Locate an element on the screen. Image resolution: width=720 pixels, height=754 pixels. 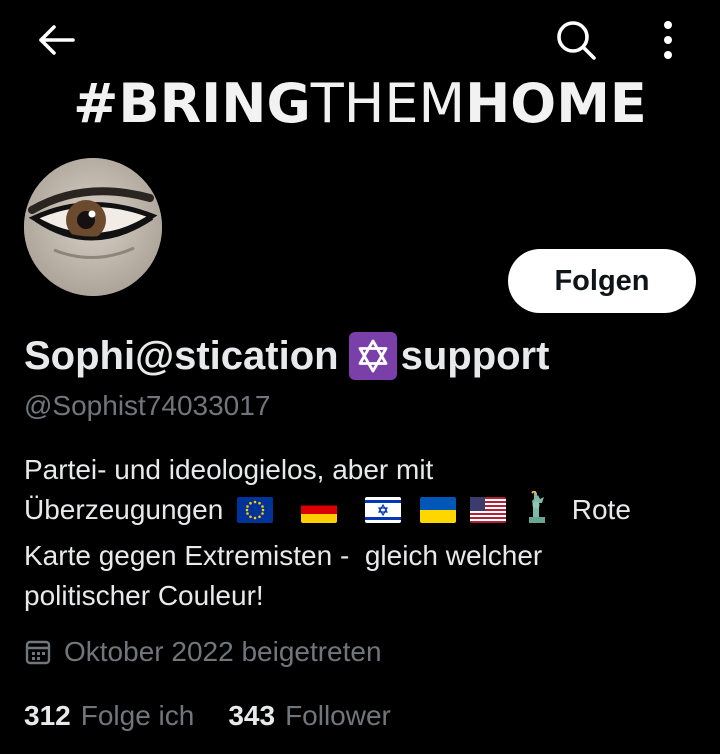
more-options-button is located at coordinates (668, 42).